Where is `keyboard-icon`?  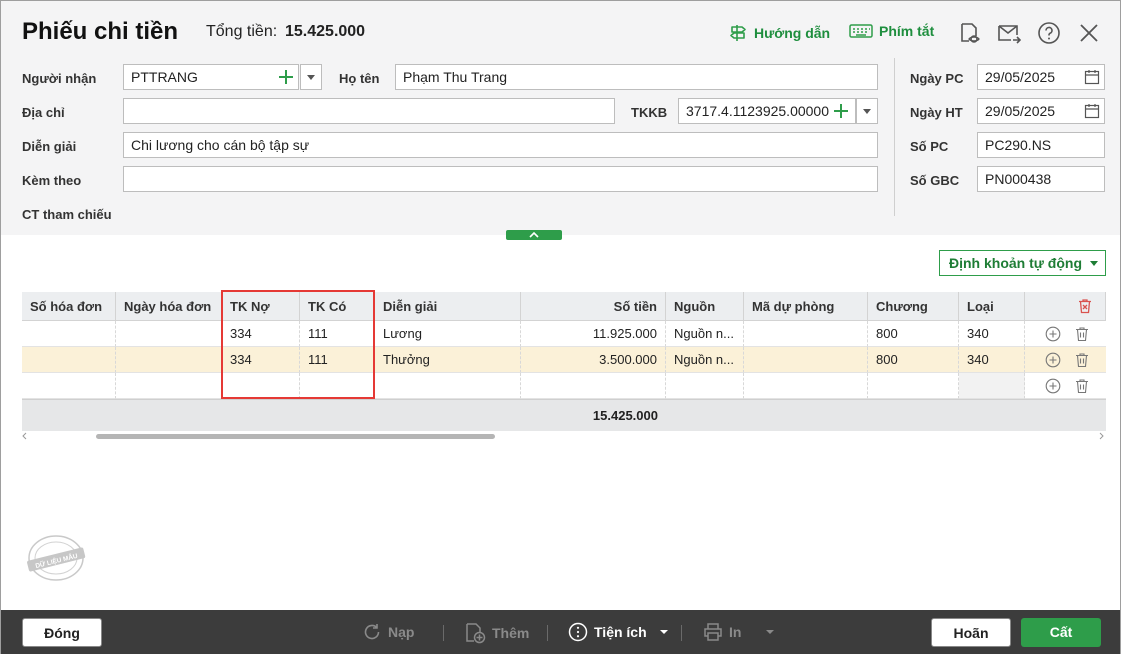 keyboard-icon is located at coordinates (861, 31).